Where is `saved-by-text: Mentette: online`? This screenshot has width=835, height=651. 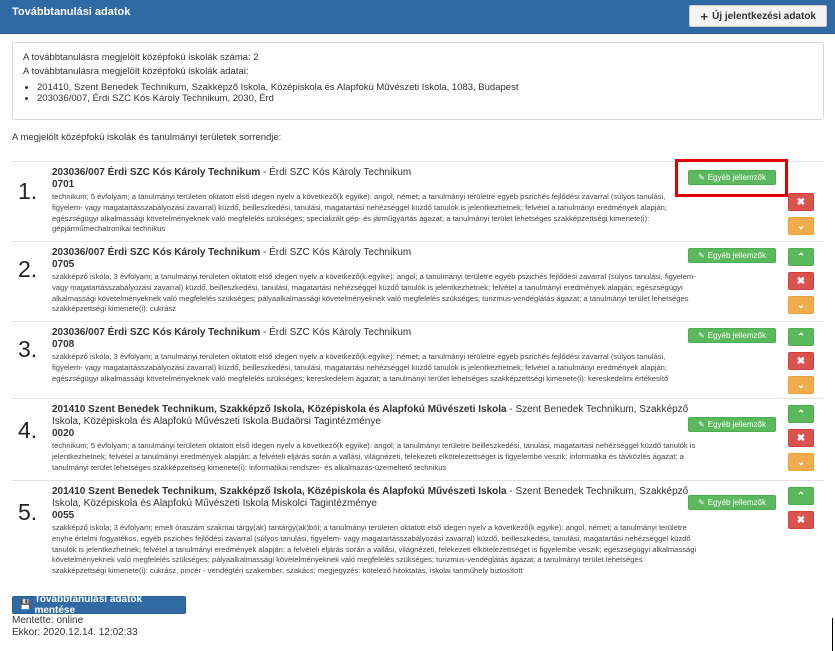 saved-by-text: Mentette: online is located at coordinates (48, 620).